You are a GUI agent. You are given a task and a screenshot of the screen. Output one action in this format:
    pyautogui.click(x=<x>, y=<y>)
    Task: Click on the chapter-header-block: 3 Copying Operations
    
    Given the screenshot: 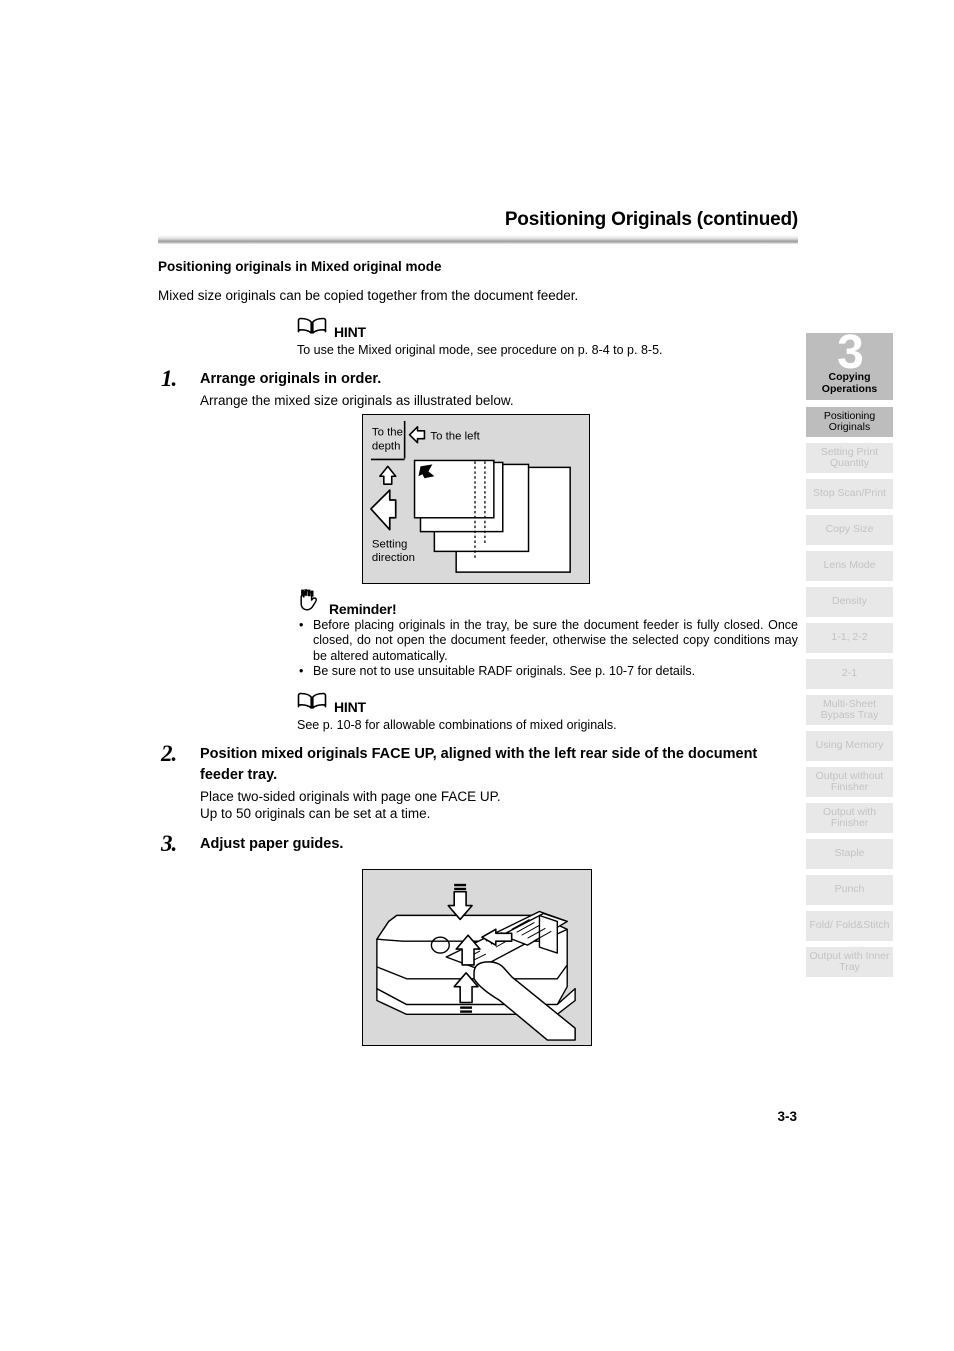 What is the action you would take?
    pyautogui.click(x=849, y=364)
    